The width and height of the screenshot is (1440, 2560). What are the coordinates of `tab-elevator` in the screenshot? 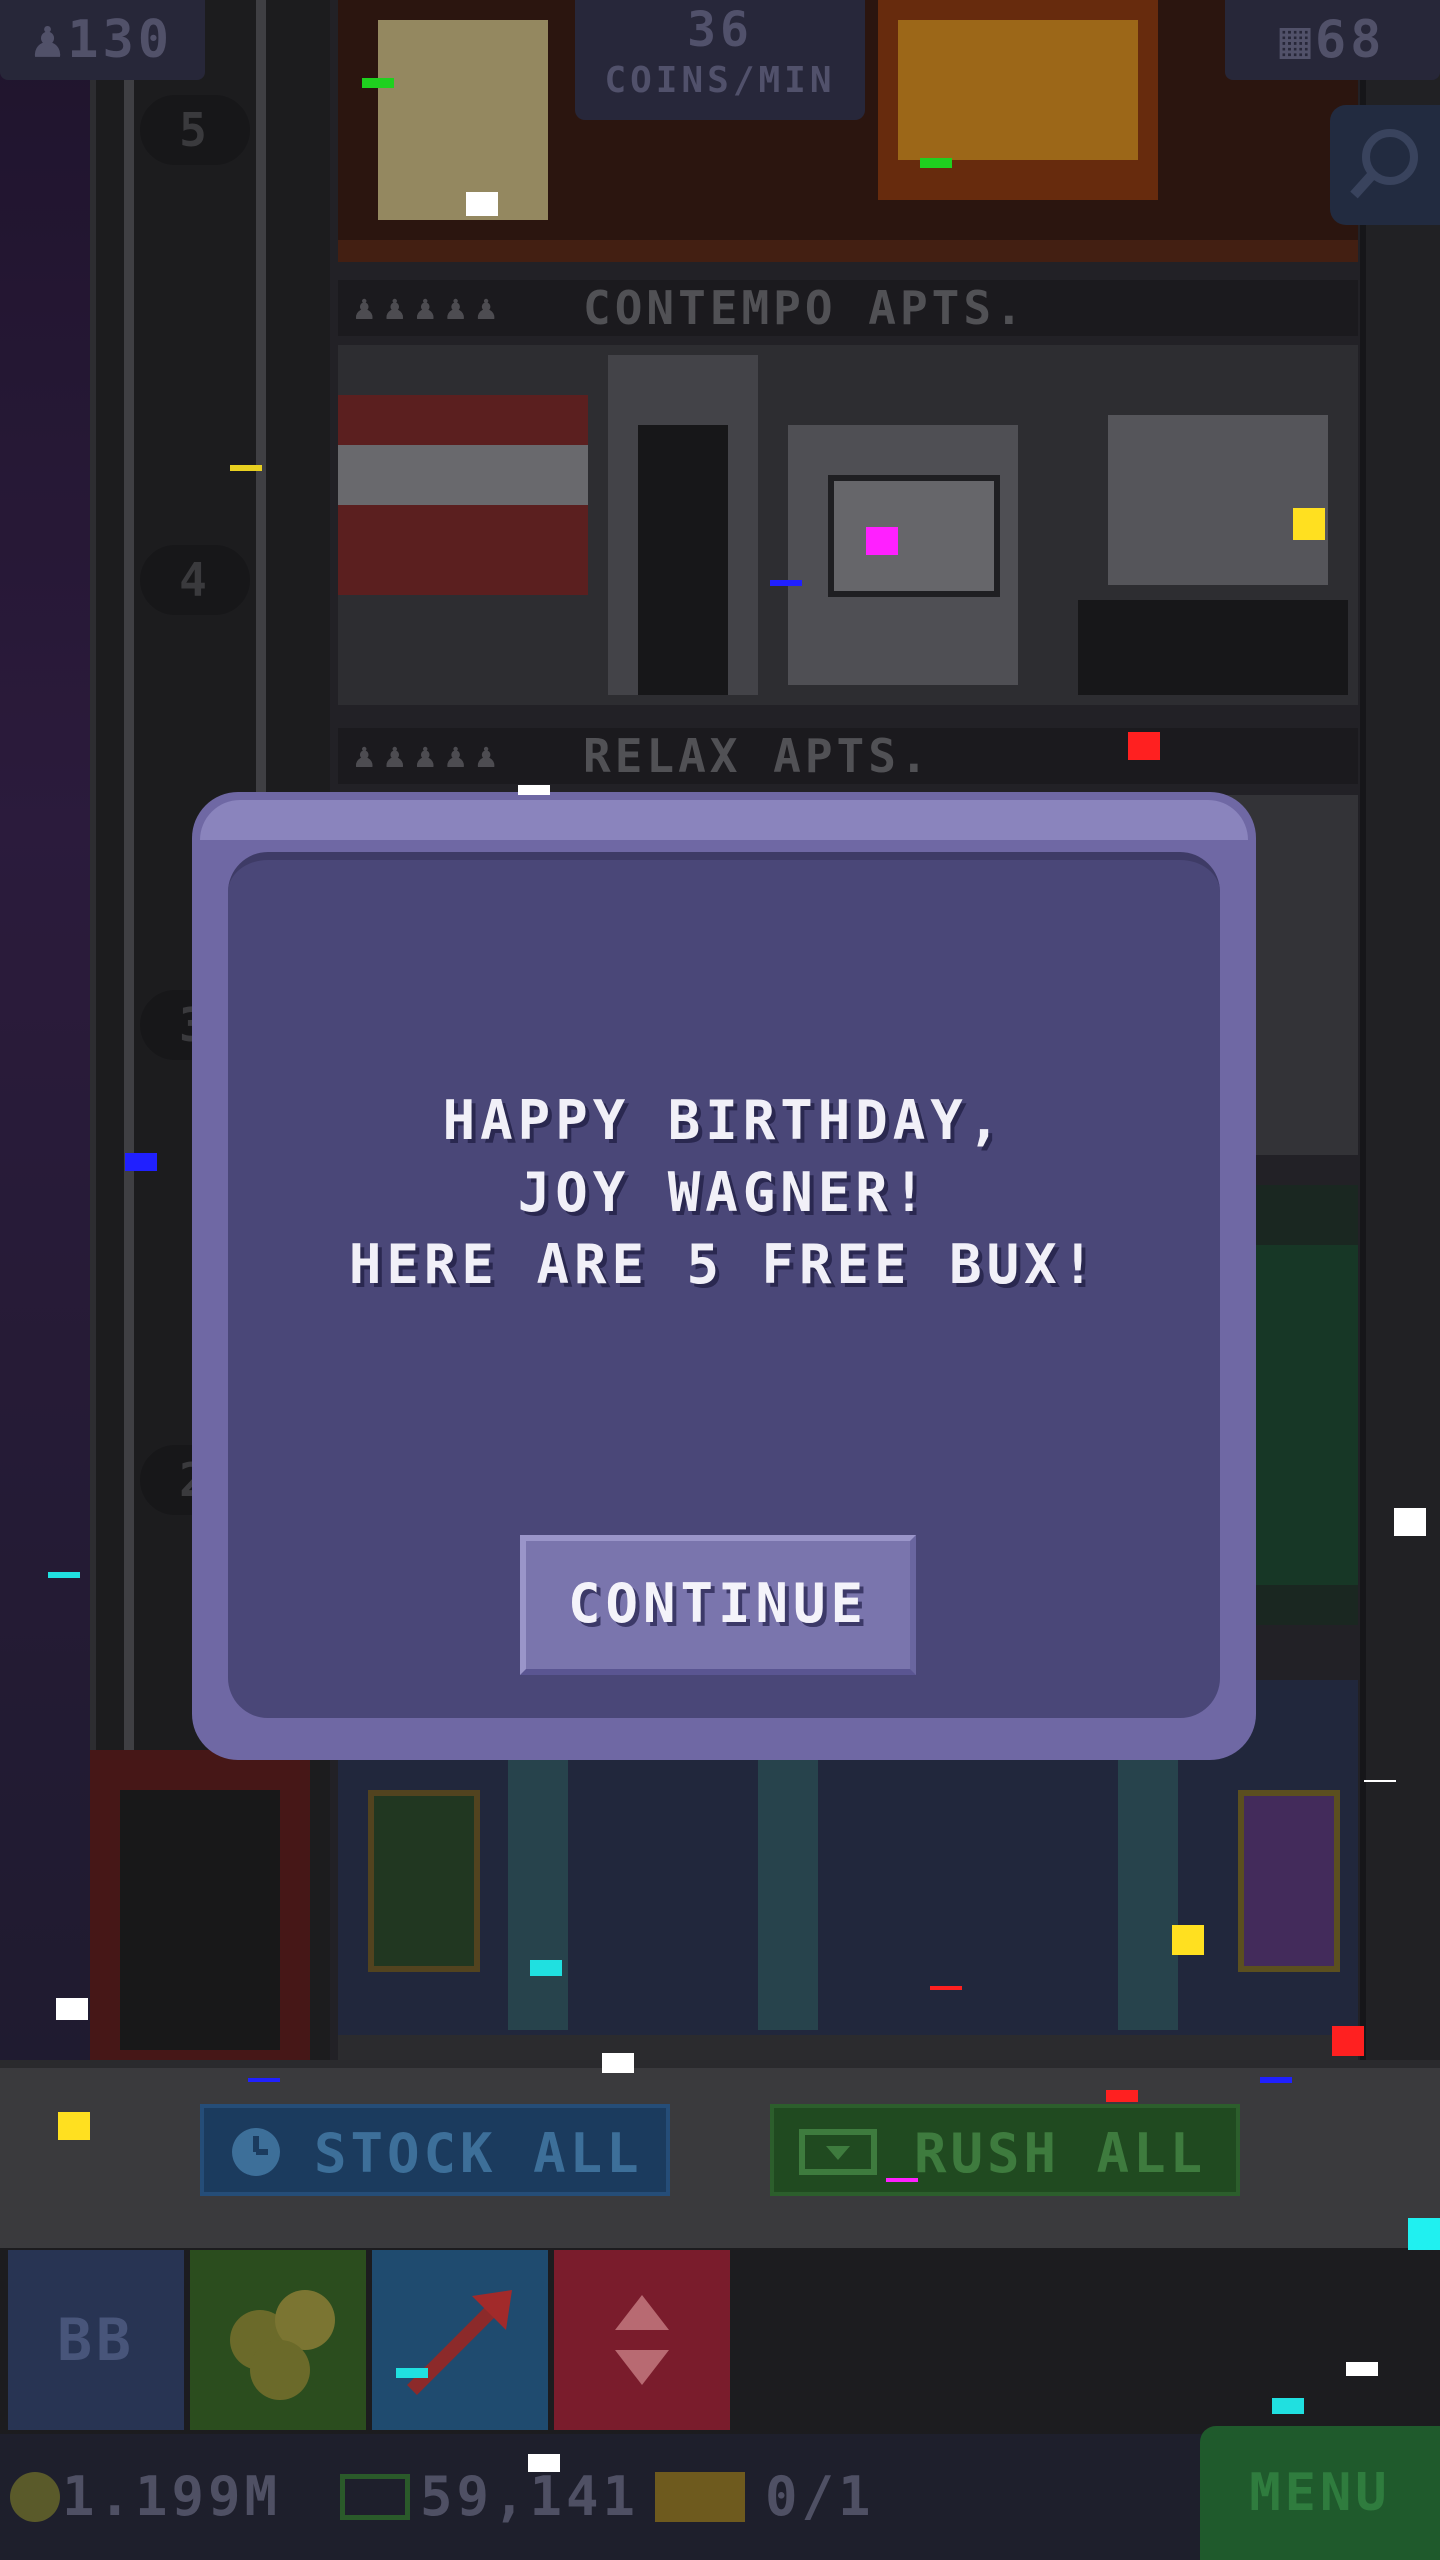 It's located at (642, 2340).